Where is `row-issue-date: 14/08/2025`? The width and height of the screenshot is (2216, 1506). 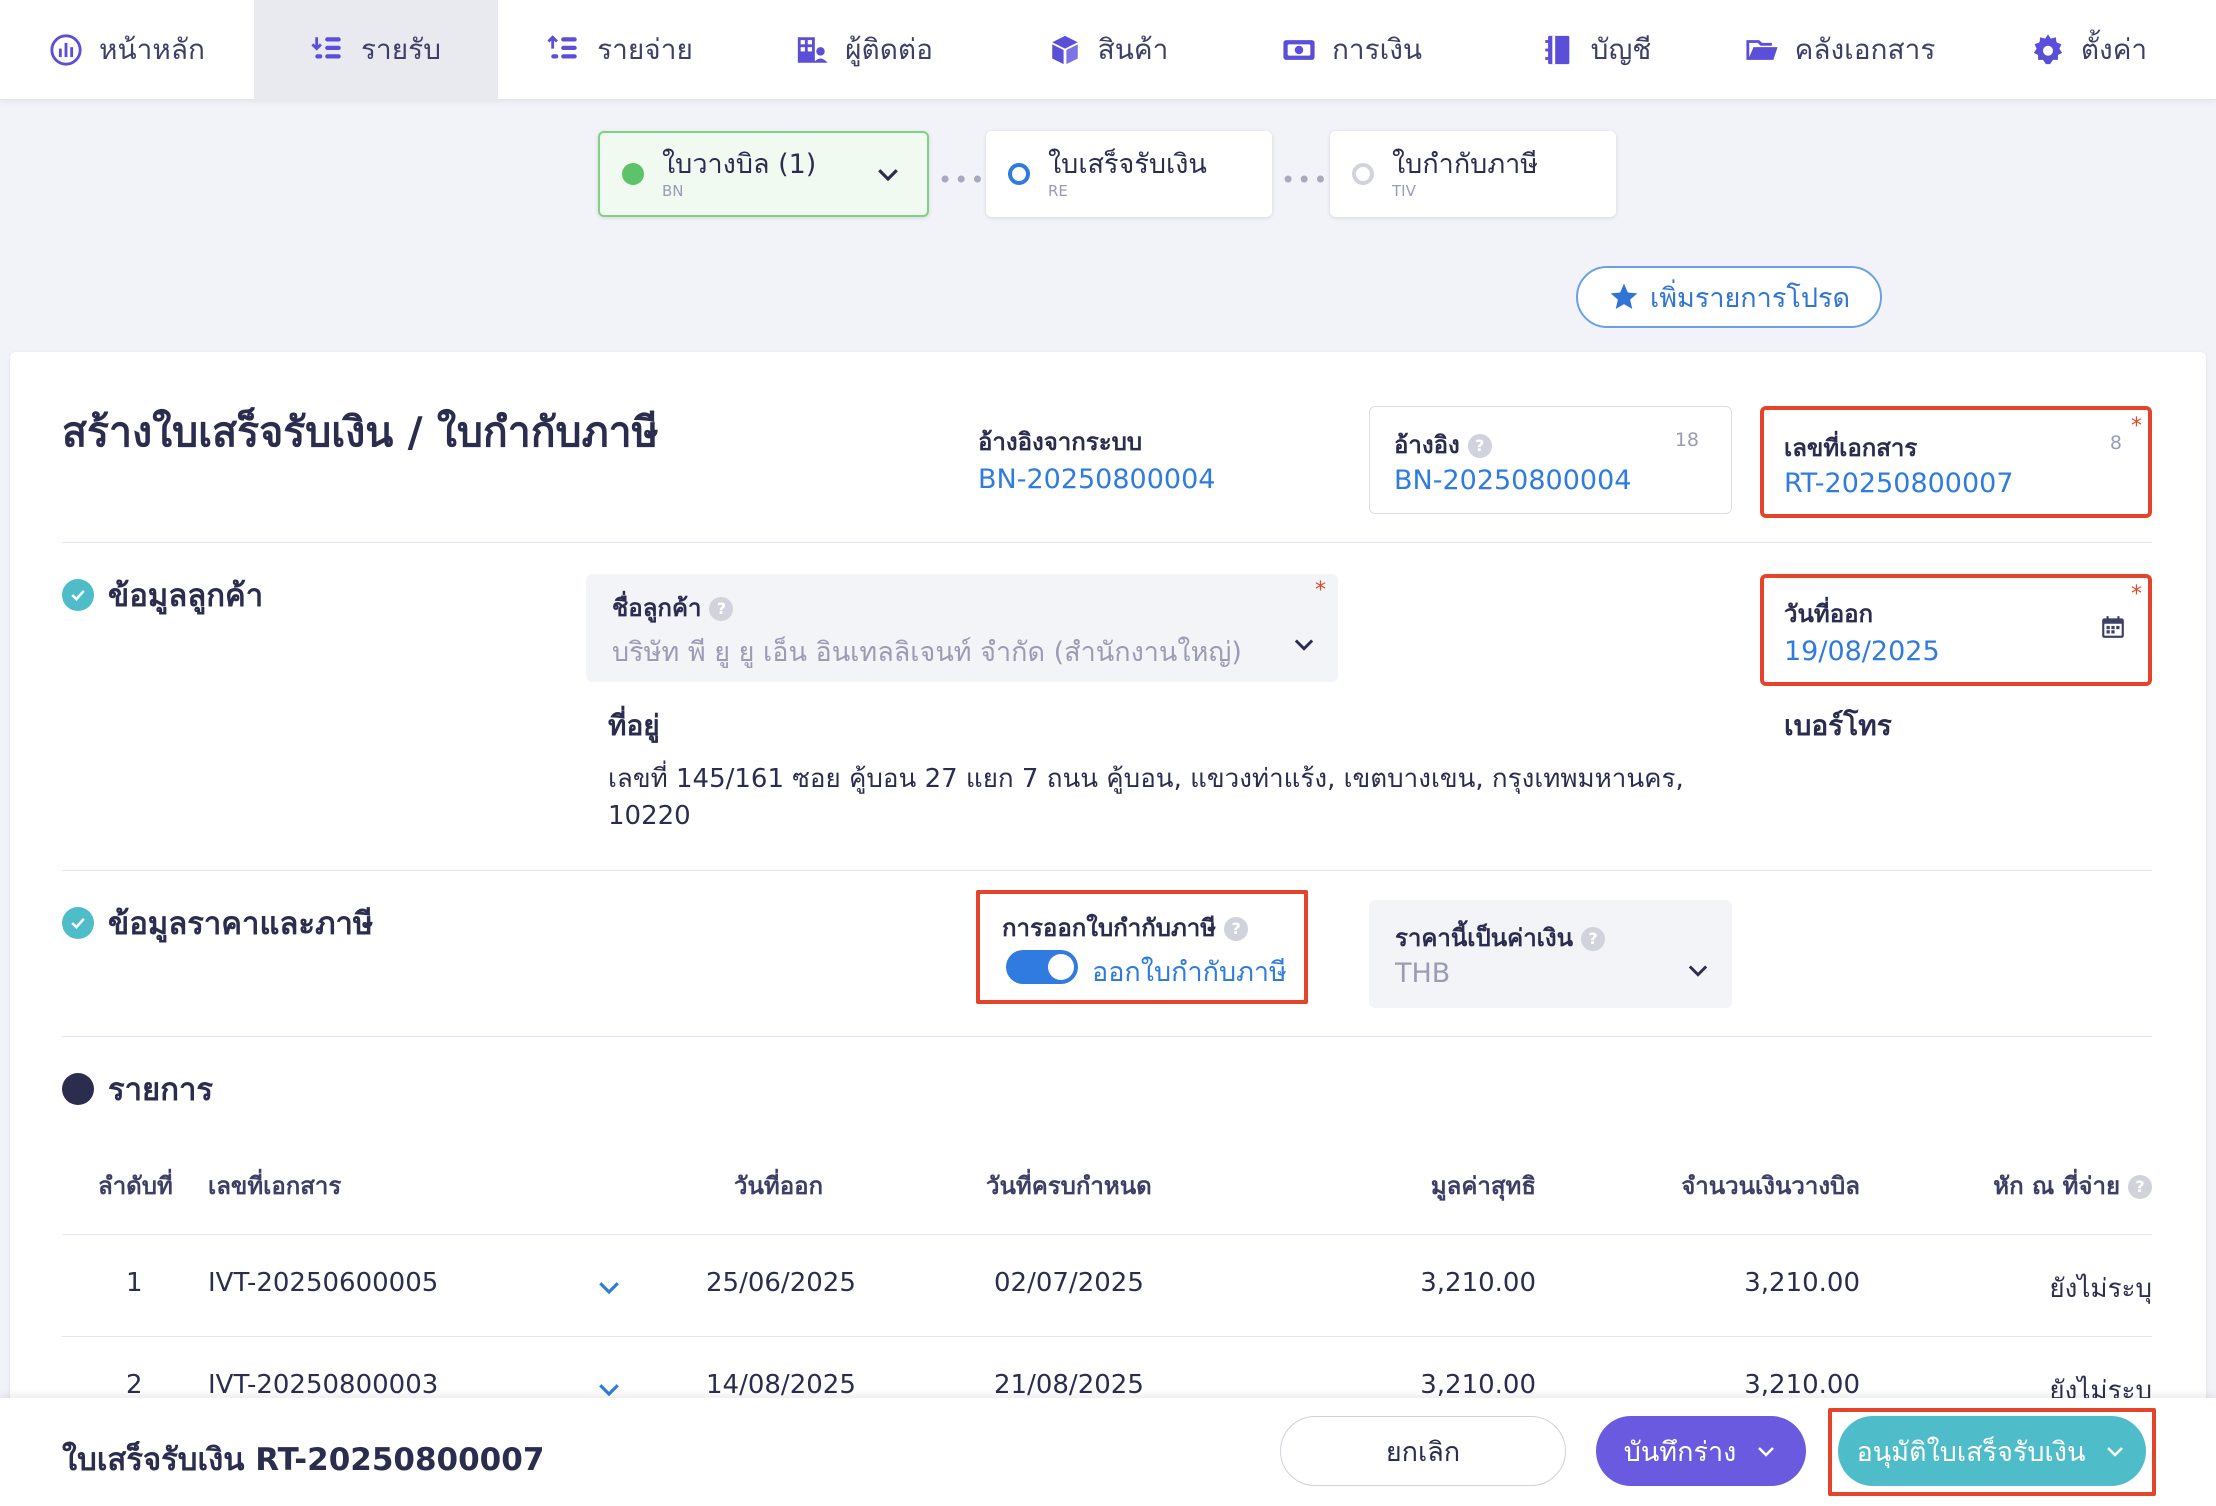
row-issue-date: 14/08/2025 is located at coordinates (781, 1385).